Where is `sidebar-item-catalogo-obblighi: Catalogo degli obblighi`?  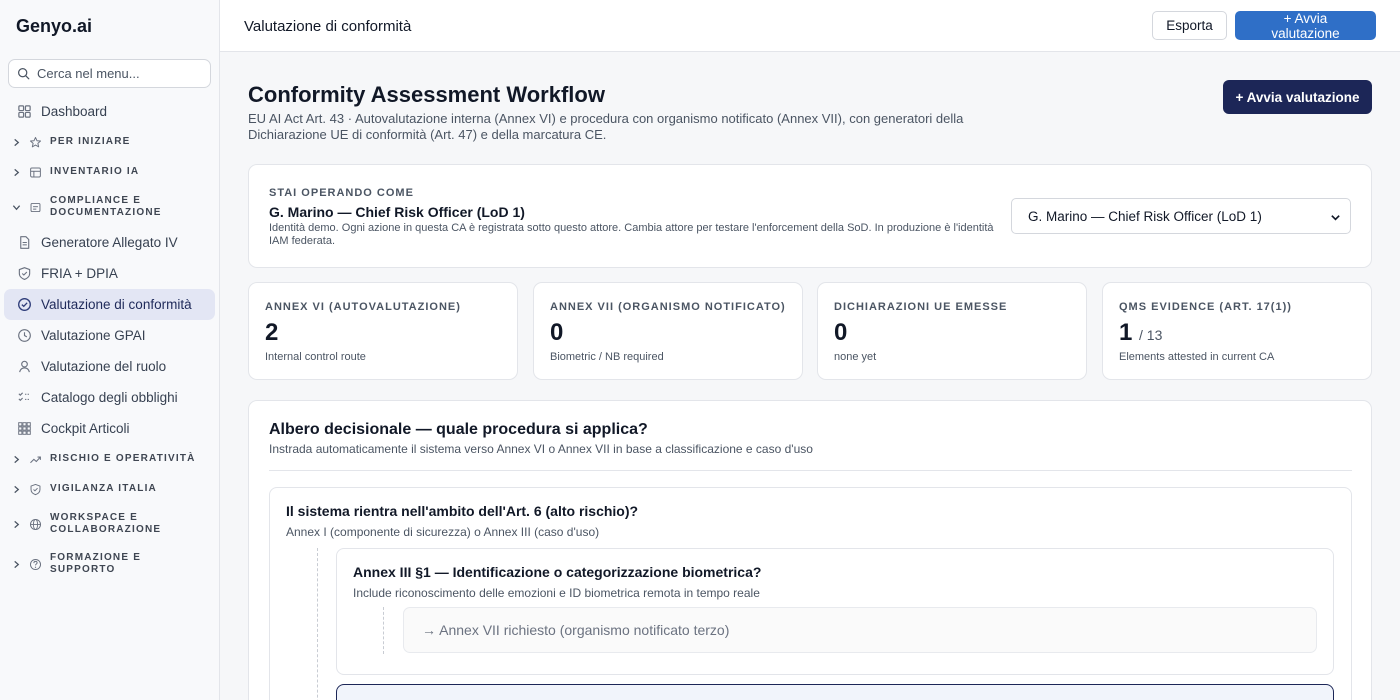
sidebar-item-catalogo-obblighi: Catalogo degli obblighi is located at coordinates (109, 397).